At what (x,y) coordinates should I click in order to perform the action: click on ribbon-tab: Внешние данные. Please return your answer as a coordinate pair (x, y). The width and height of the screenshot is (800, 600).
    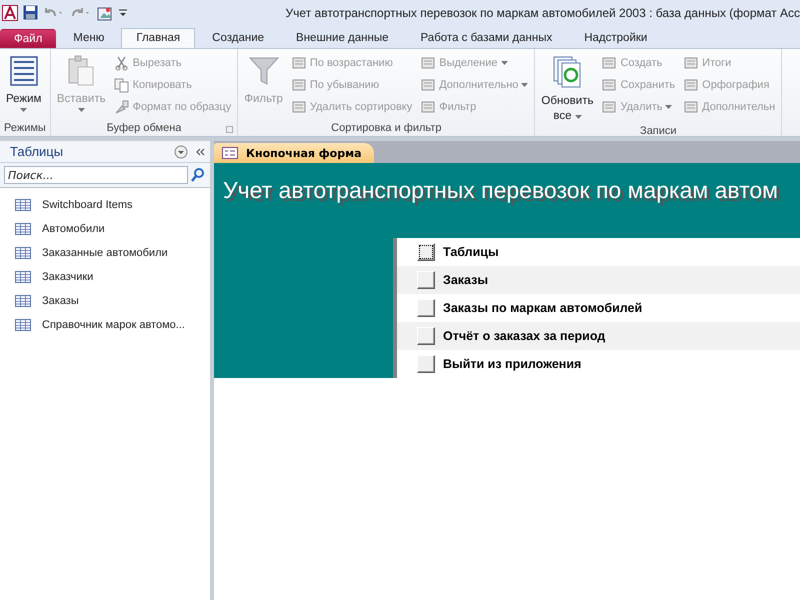
    Looking at the image, I should click on (342, 38).